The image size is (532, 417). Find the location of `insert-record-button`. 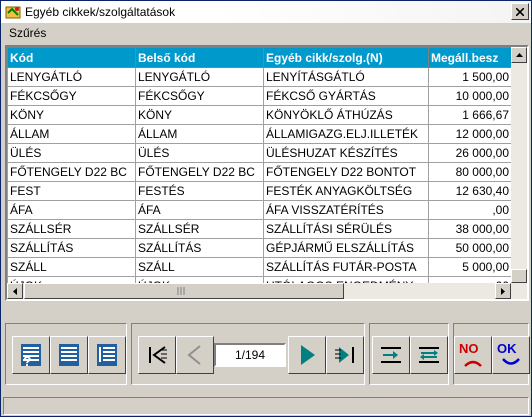

insert-record-button is located at coordinates (391, 355).